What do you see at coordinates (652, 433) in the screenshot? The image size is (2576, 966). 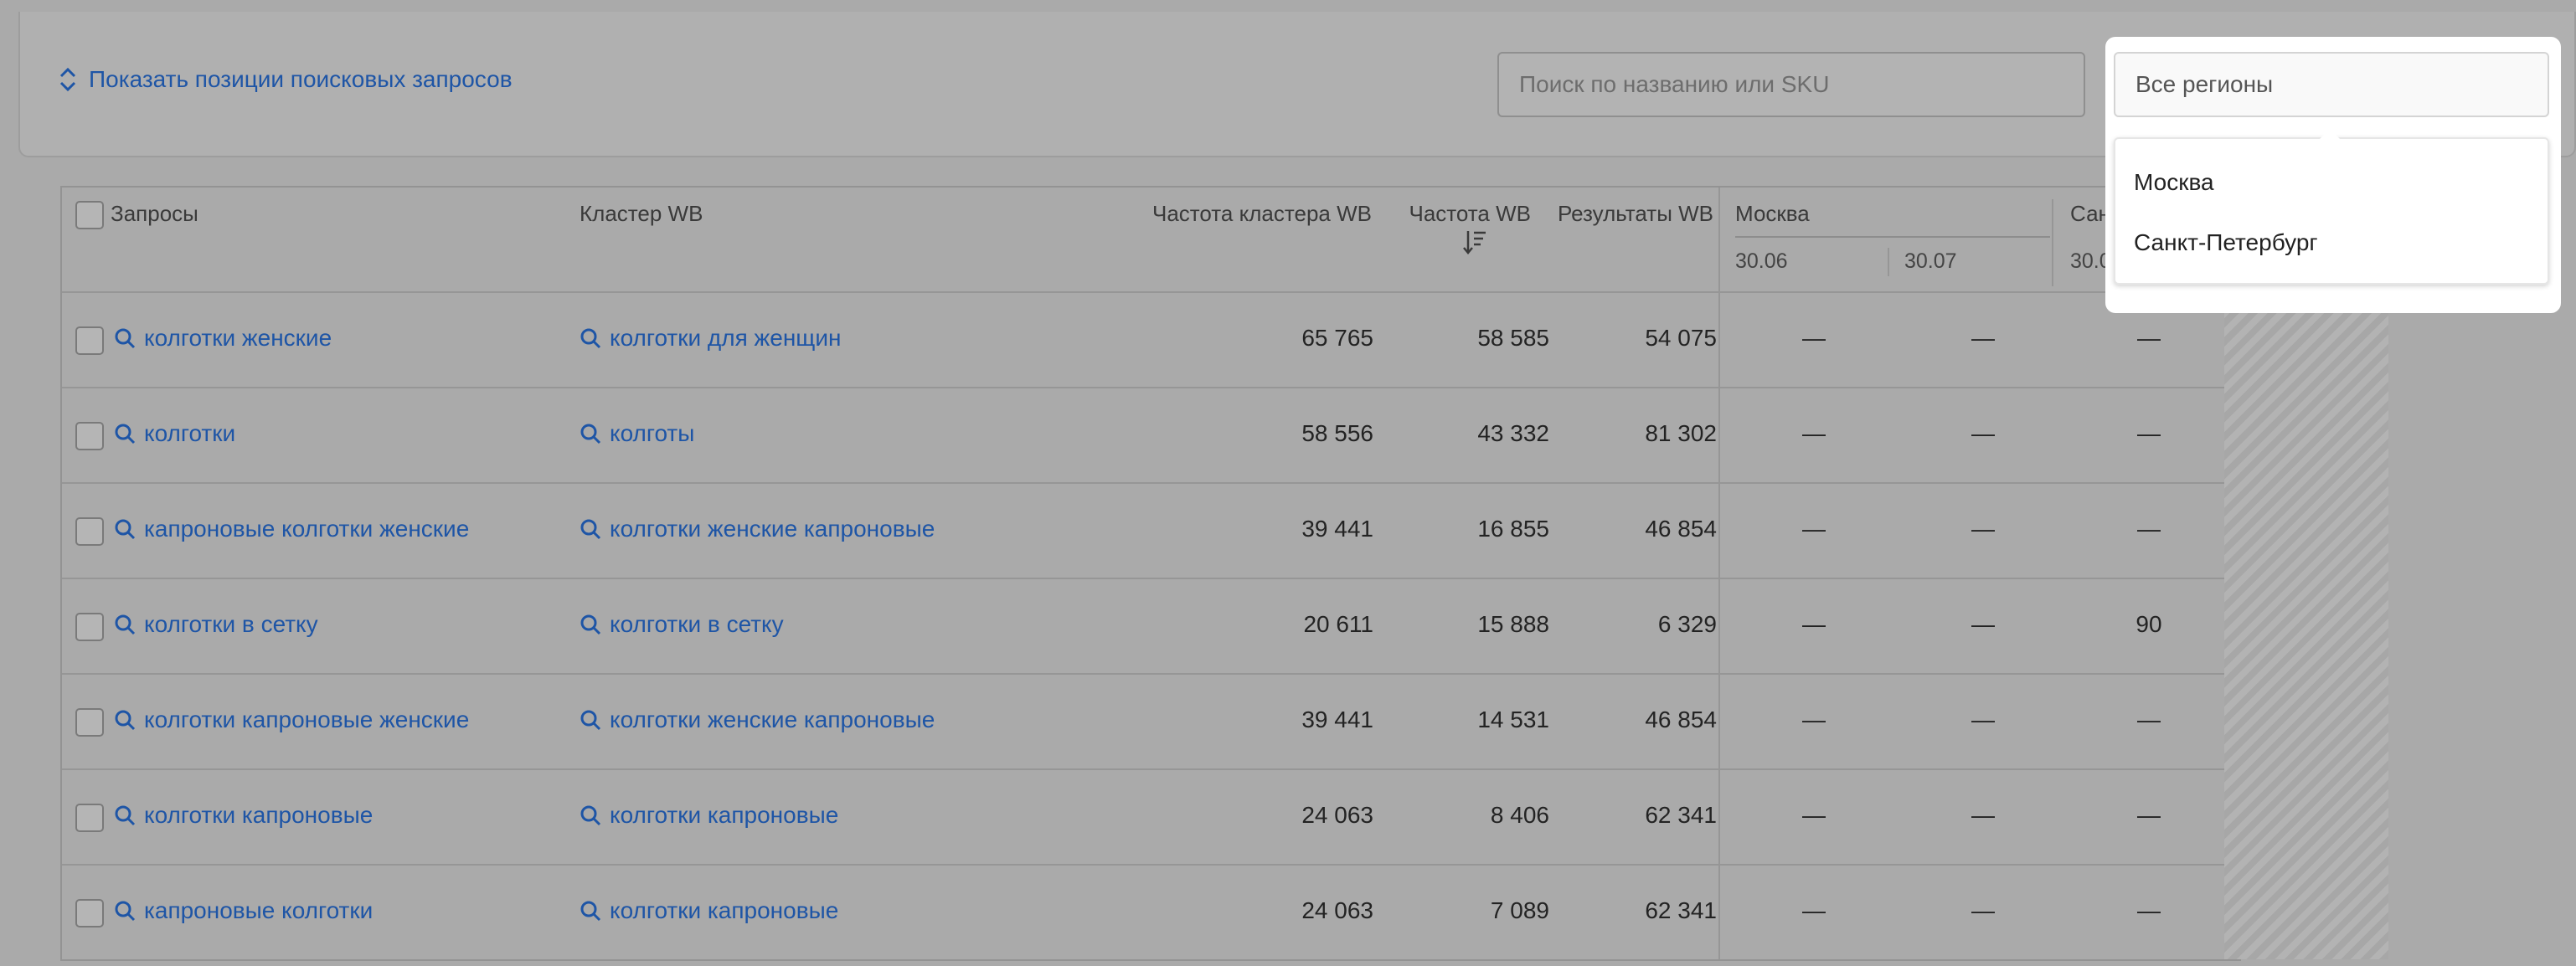 I see `cluster-text: колготы` at bounding box center [652, 433].